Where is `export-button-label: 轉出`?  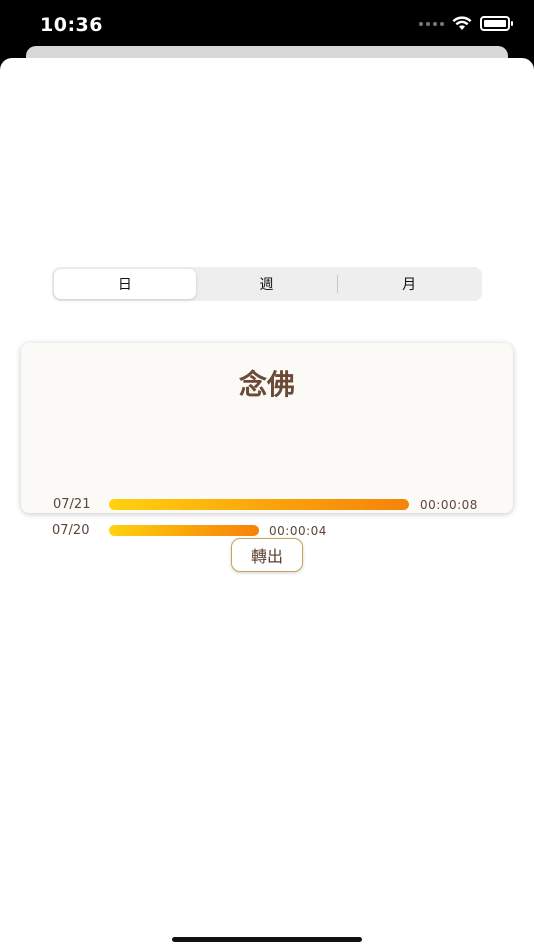
export-button-label: 轉出 is located at coordinates (266, 556).